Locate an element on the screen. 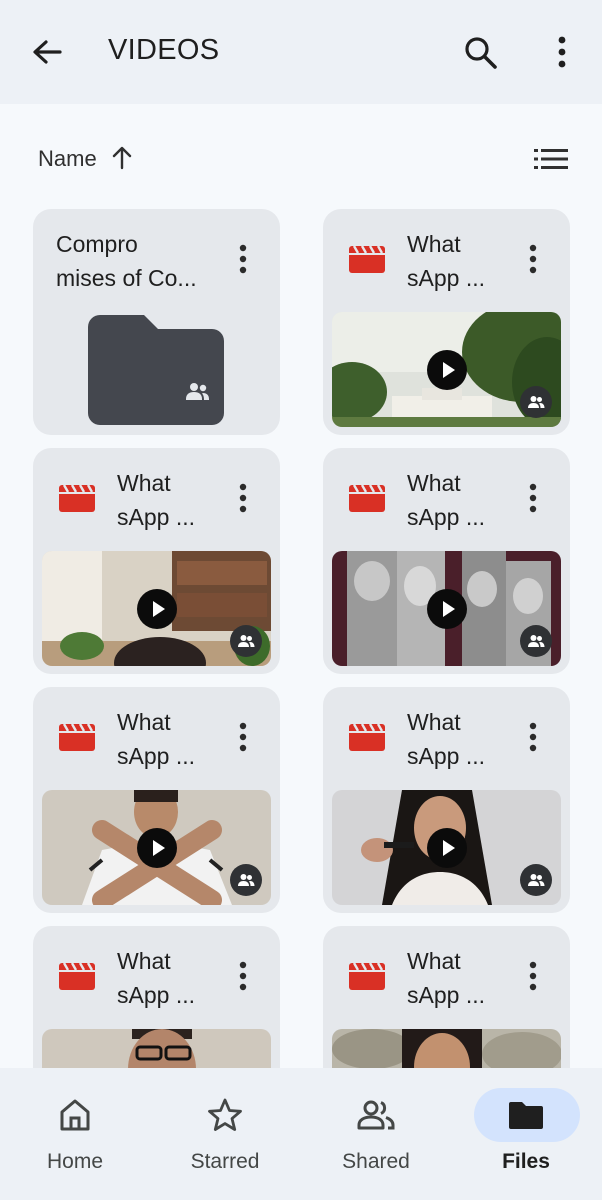  nav-shared: Shared is located at coordinates (376, 1134).